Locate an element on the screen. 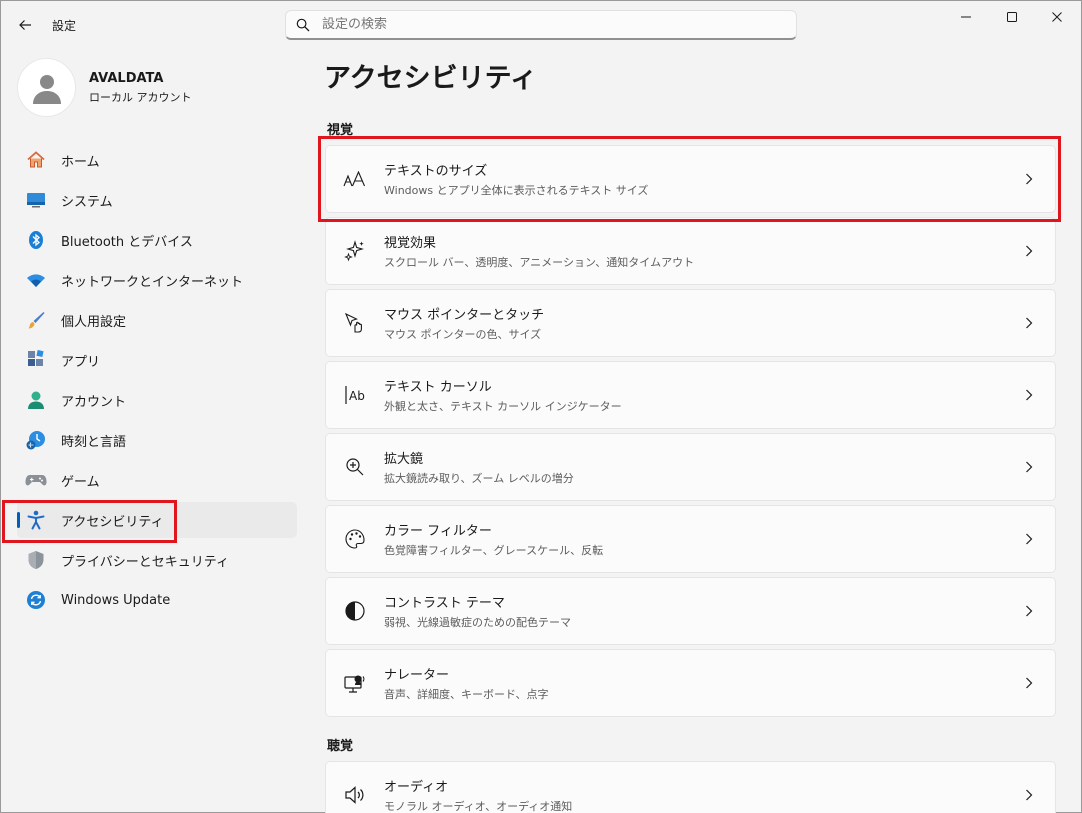 This screenshot has width=1082, height=813. sidebar-item-bluetooth: Bluetooth とデバイス is located at coordinates (157, 240).